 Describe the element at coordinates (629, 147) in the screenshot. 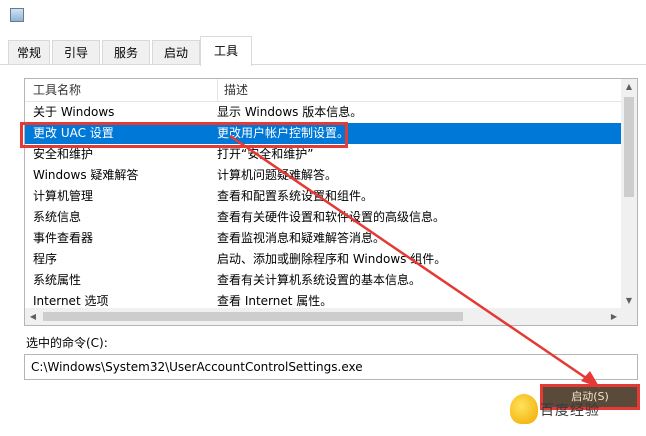

I see `vertical-scroll-thumb` at that location.